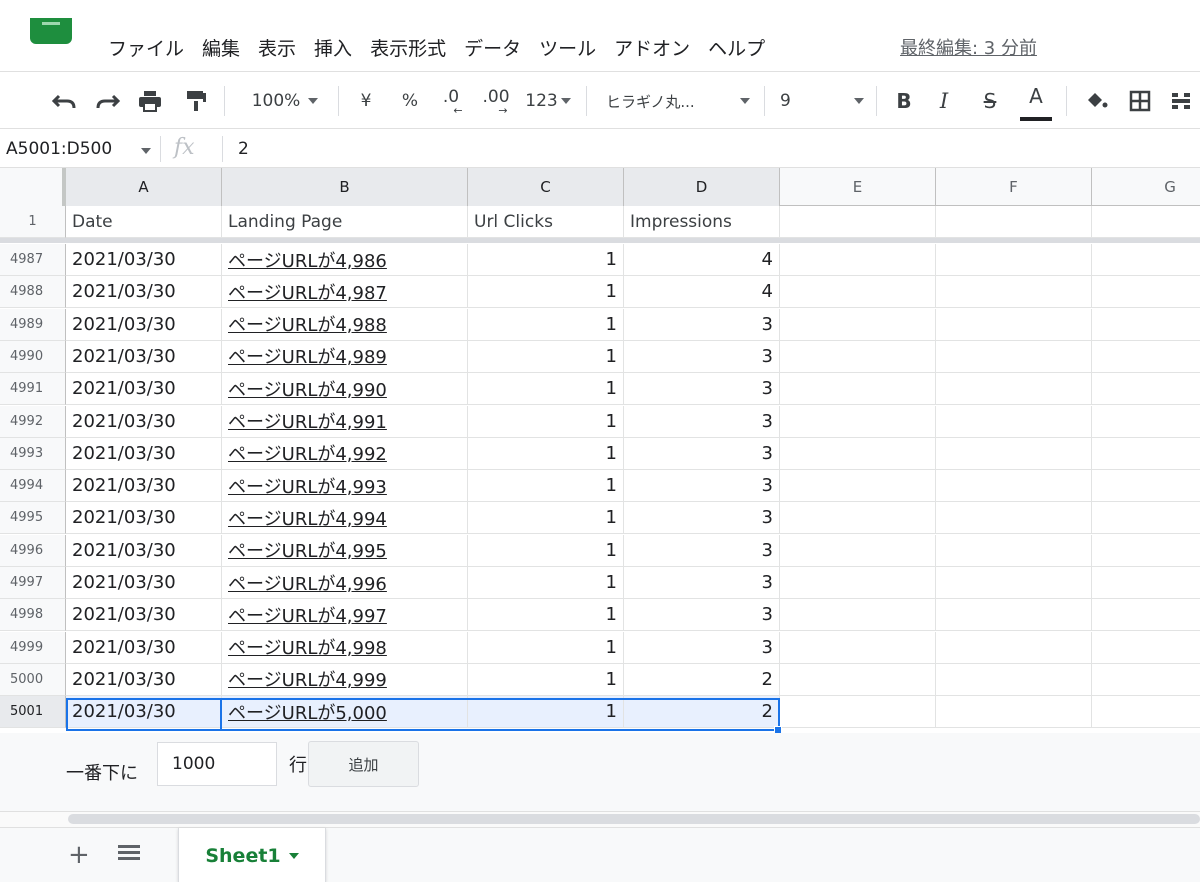 The image size is (1200, 882). I want to click on row-header: 4988, so click(33, 292).